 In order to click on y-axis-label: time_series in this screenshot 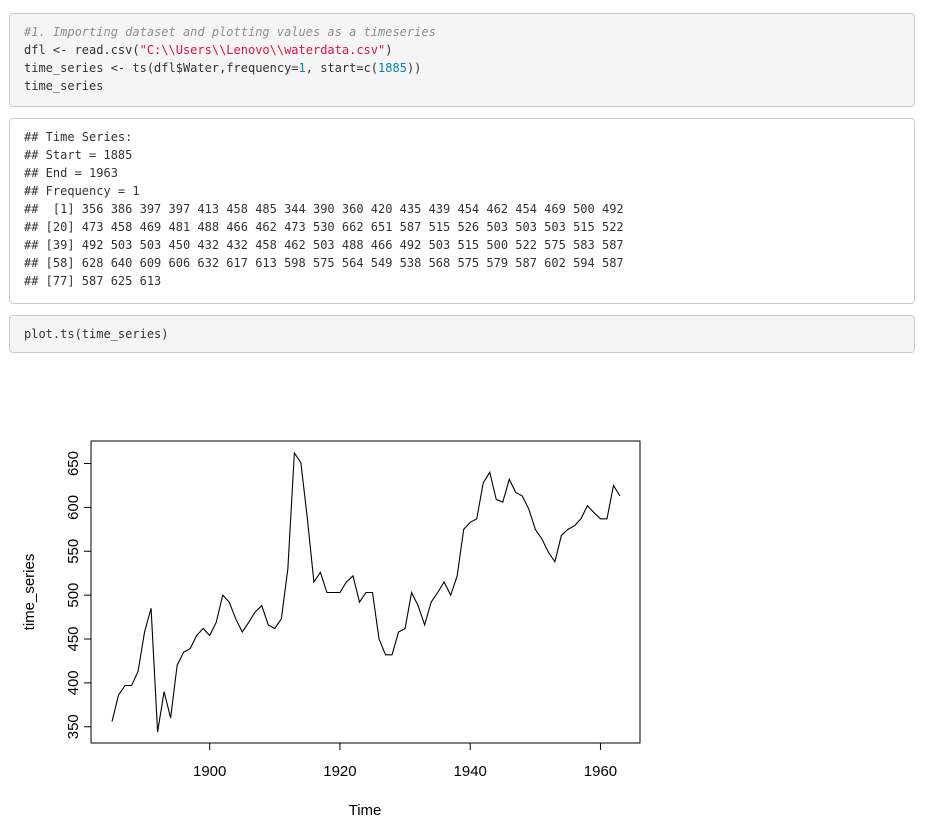, I will do `click(29, 592)`.